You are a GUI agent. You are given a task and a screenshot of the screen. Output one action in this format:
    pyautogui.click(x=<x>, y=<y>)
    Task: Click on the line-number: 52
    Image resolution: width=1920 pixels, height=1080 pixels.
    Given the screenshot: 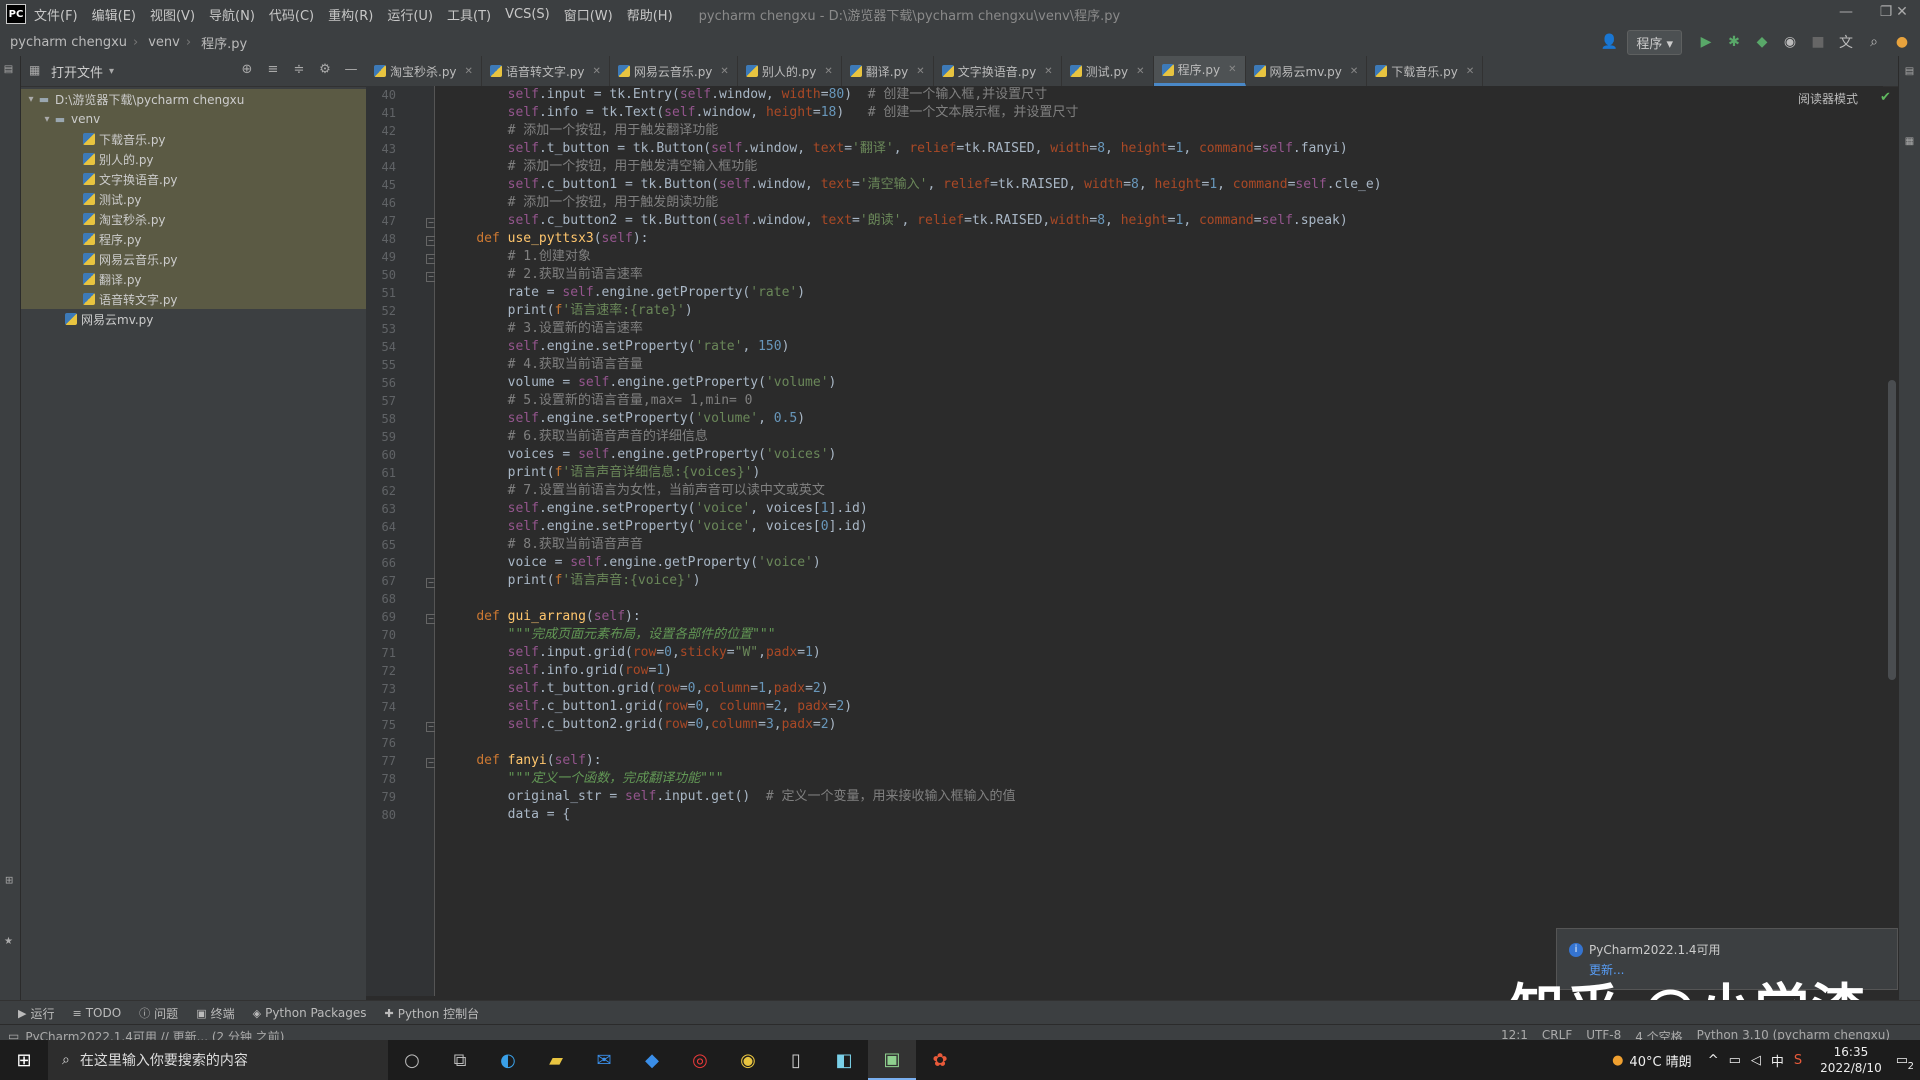 What is the action you would take?
    pyautogui.click(x=381, y=311)
    